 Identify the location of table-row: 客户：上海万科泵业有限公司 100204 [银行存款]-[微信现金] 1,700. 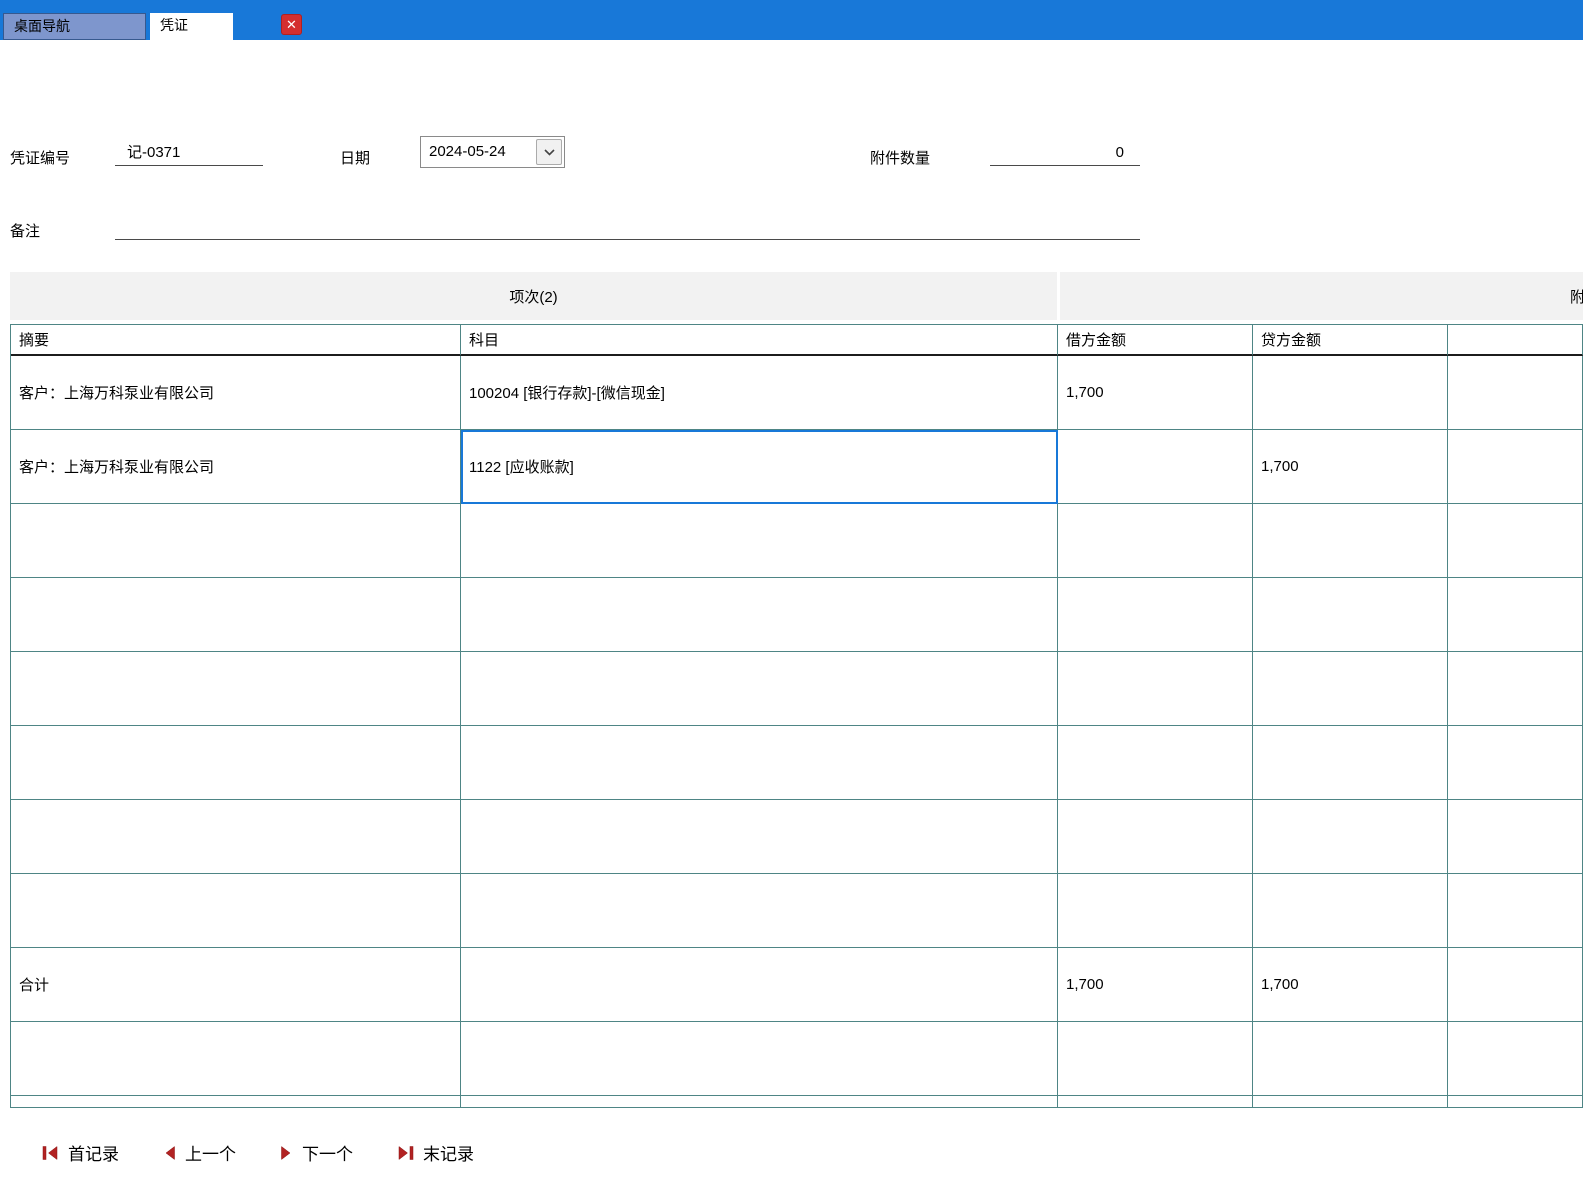
(797, 393).